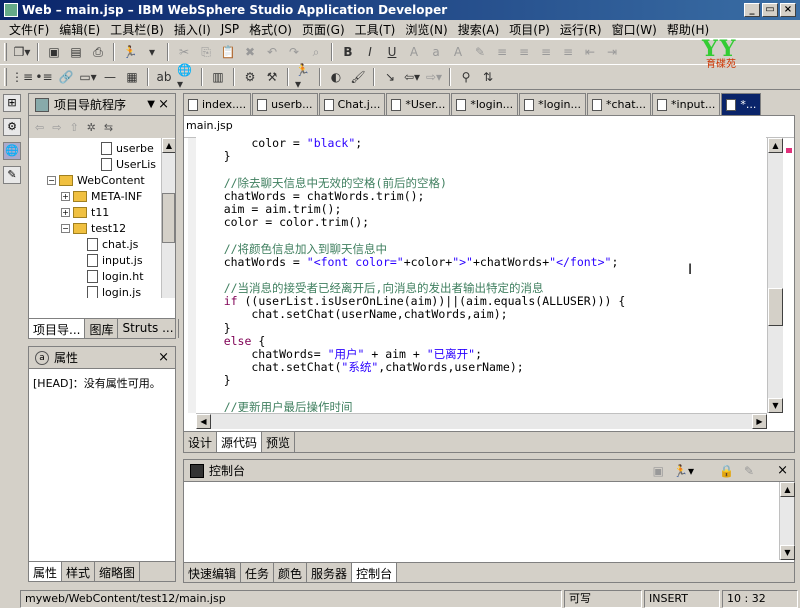 This screenshot has width=800, height=608. Describe the element at coordinates (458, 52) in the screenshot. I see `font-color-icon: A` at that location.